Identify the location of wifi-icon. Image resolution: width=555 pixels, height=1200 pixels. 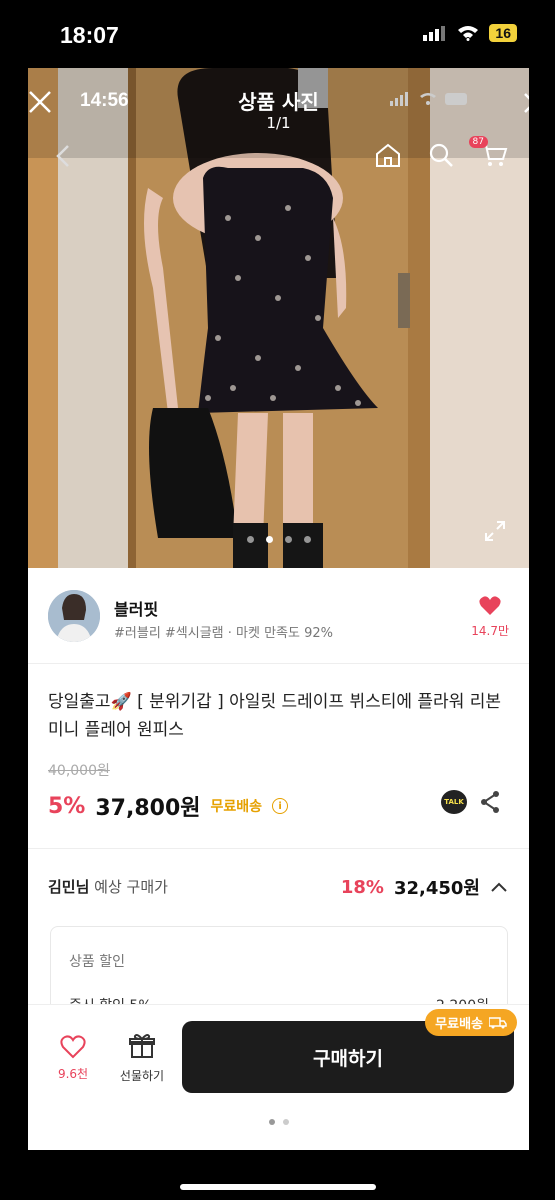
(468, 33).